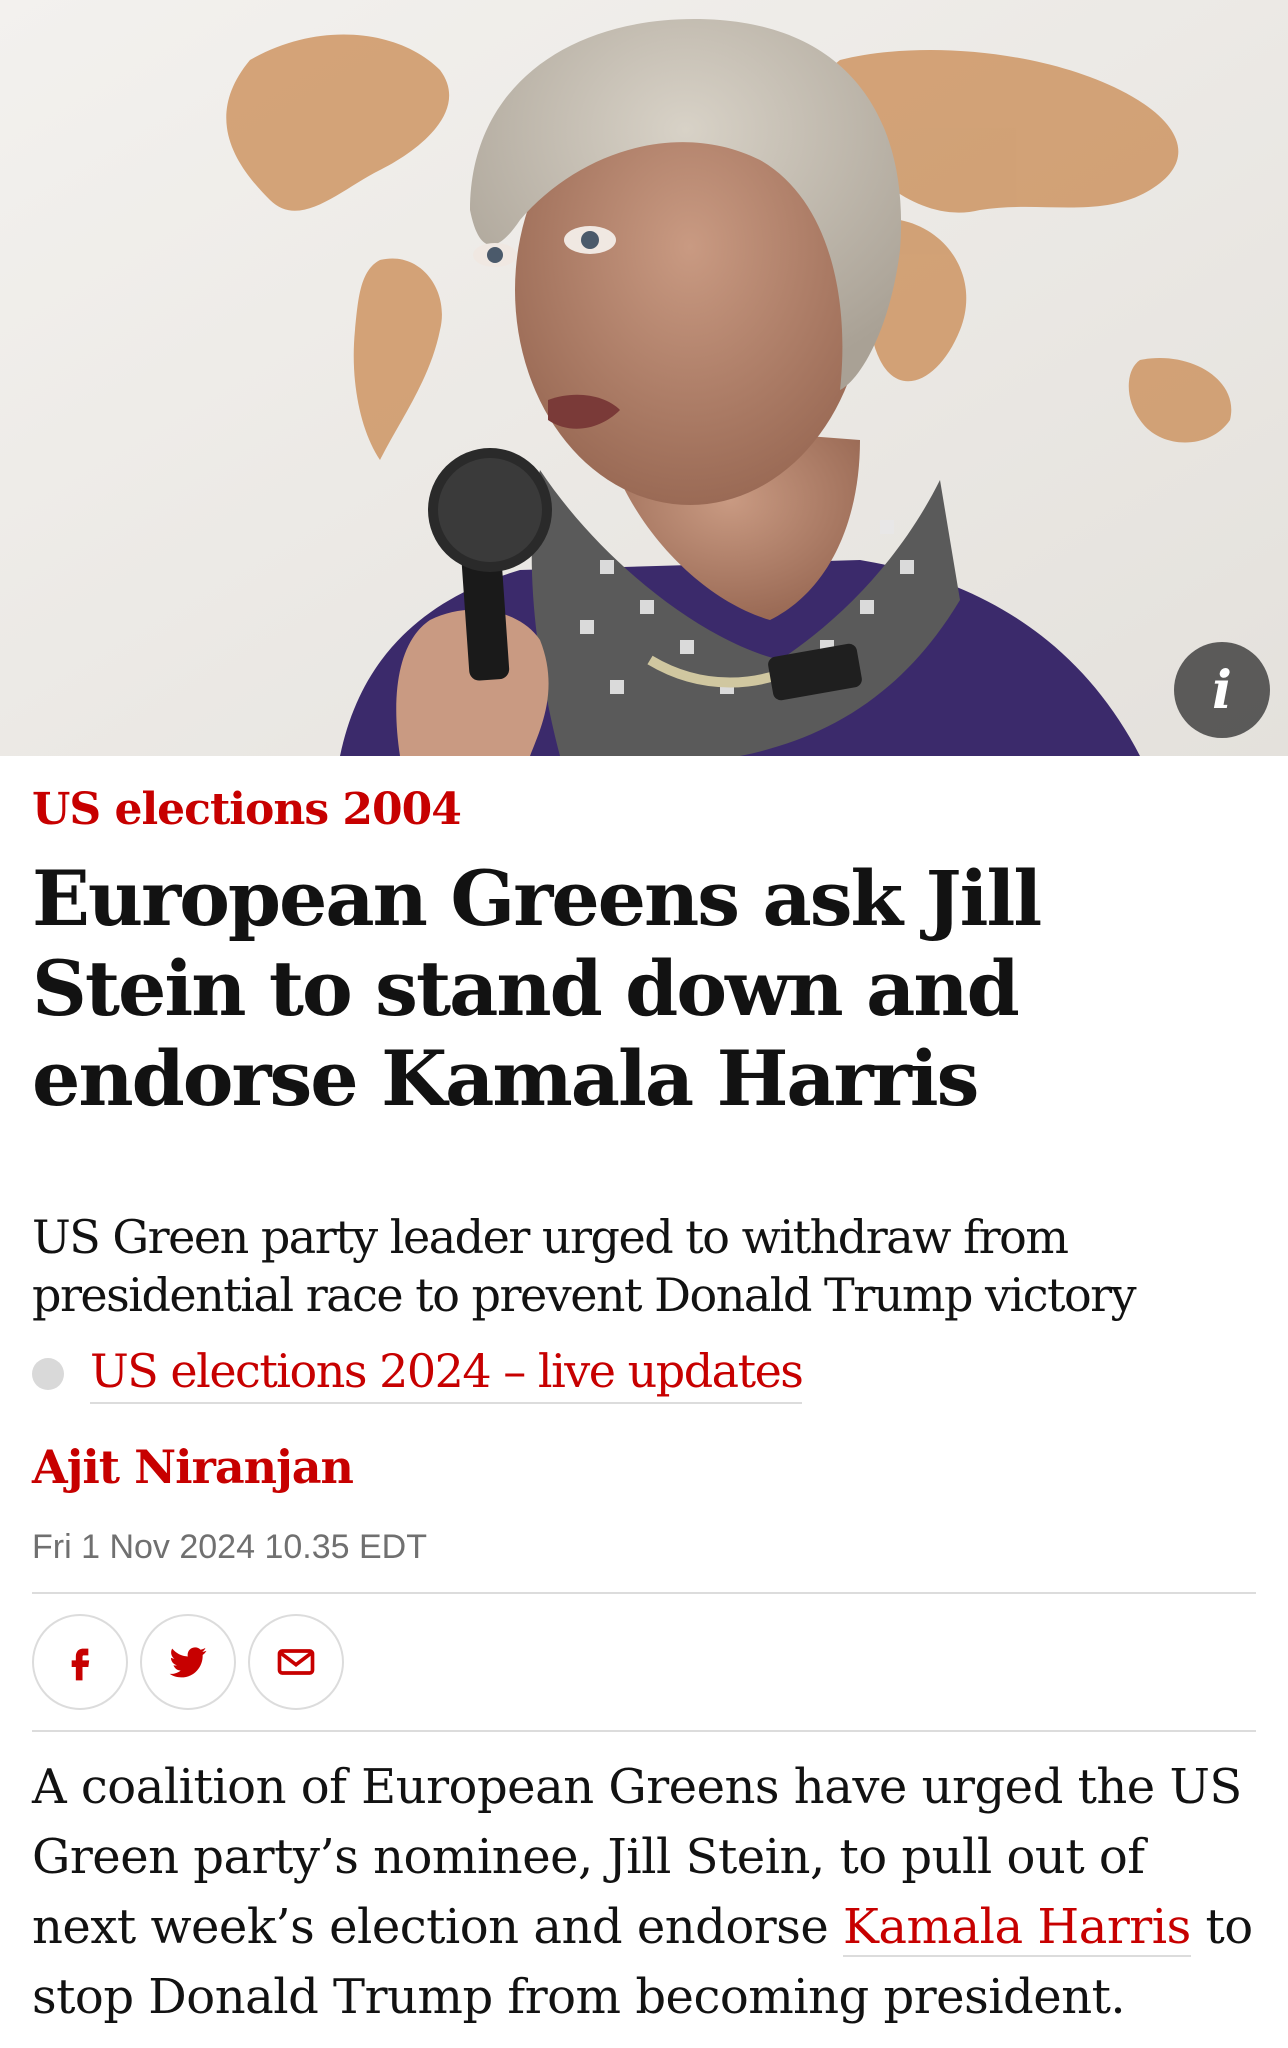 The height and width of the screenshot is (2048, 1288). Describe the element at coordinates (1017, 1928) in the screenshot. I see `kamala-harris-link: Kamala Harris` at that location.